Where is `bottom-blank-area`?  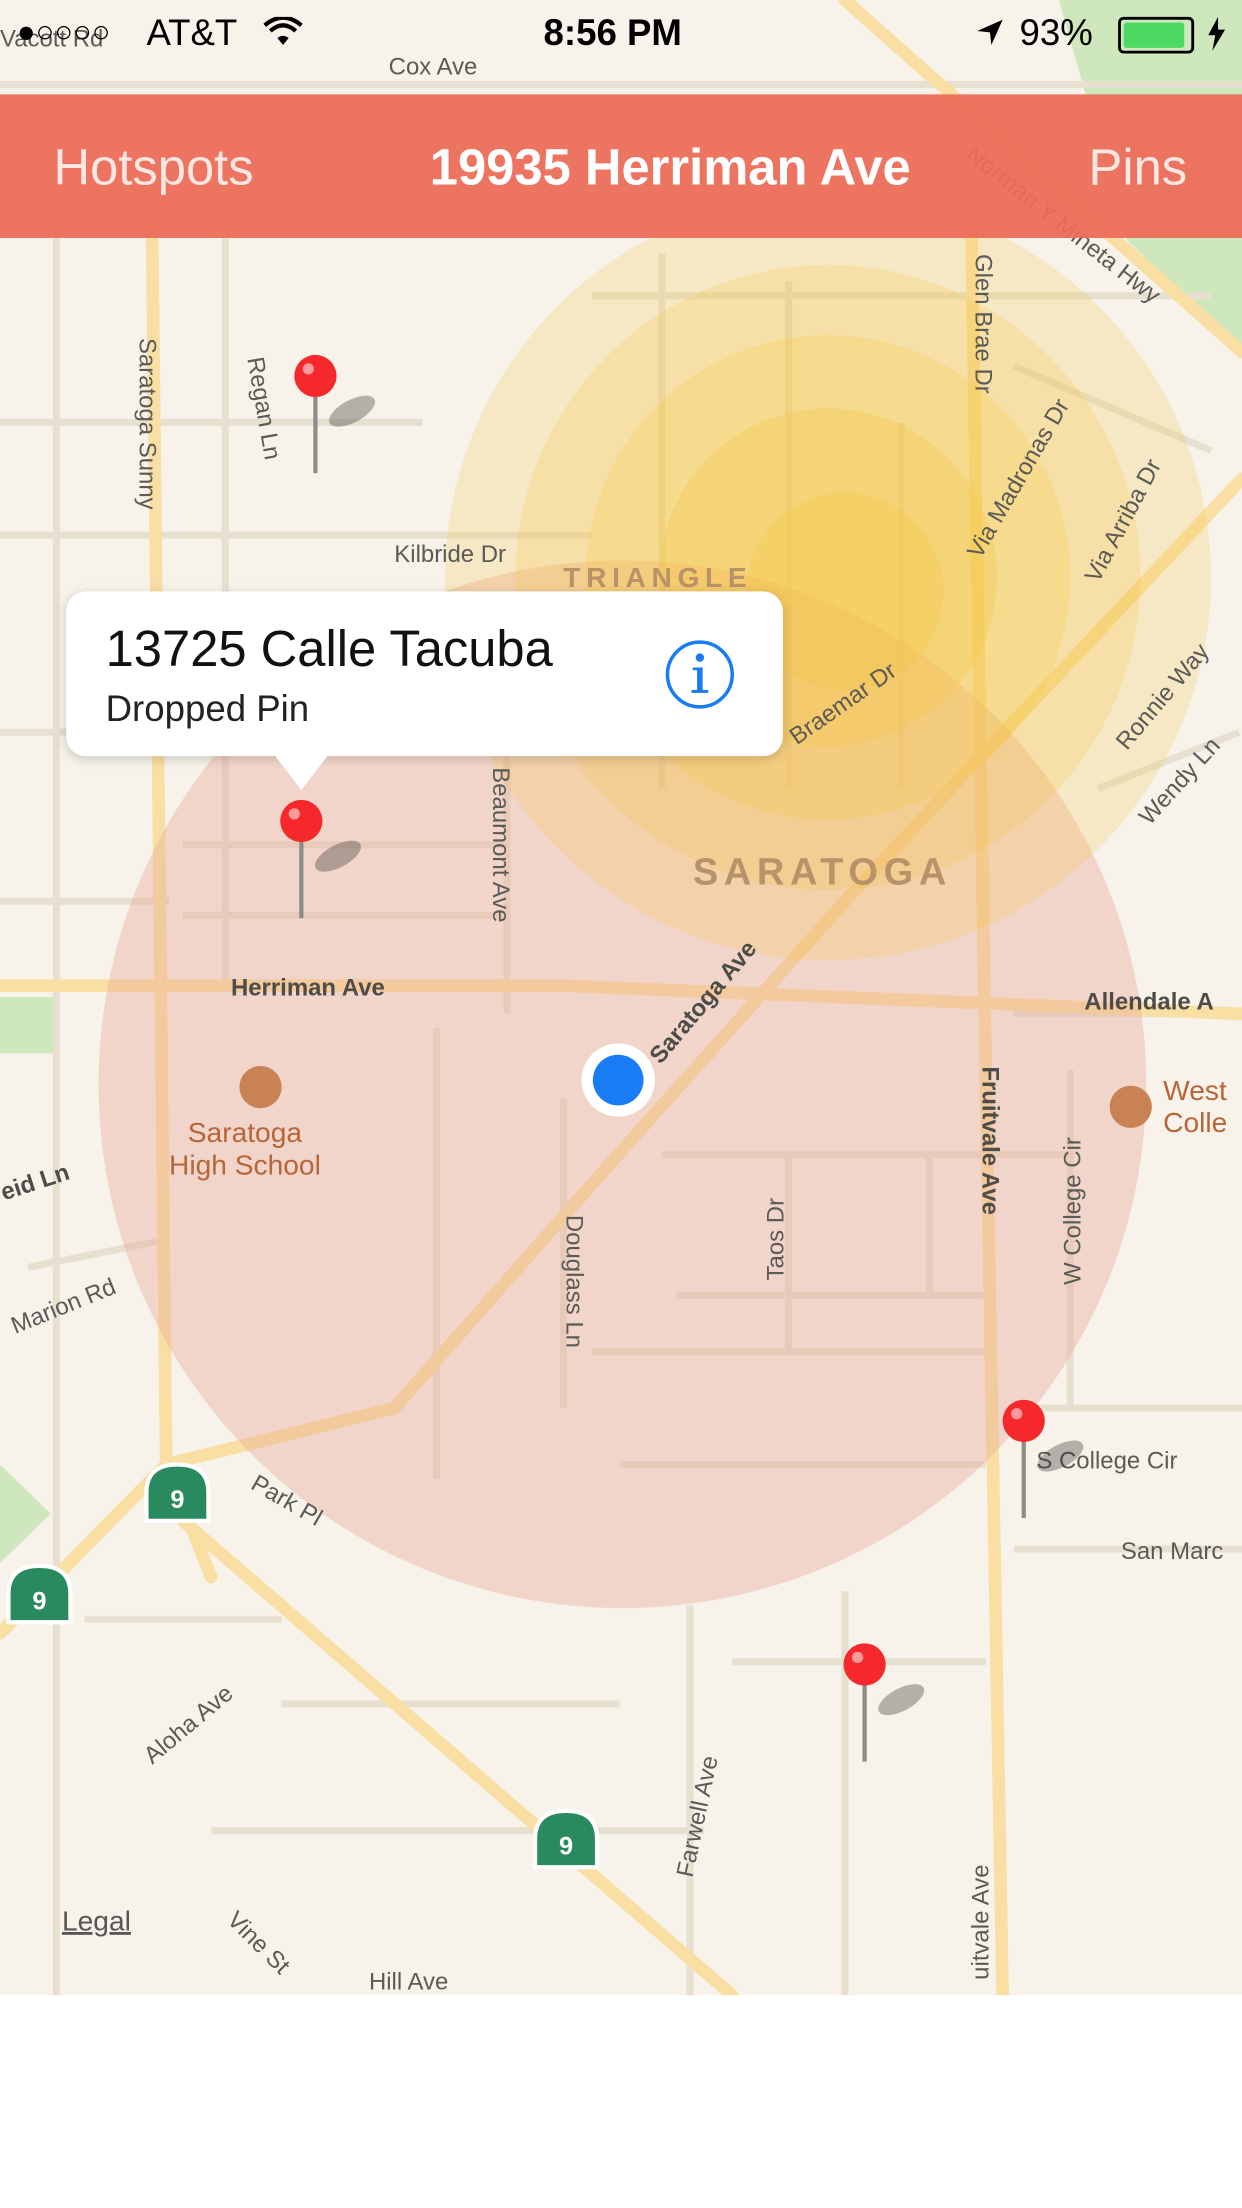 bottom-blank-area is located at coordinates (621, 2101).